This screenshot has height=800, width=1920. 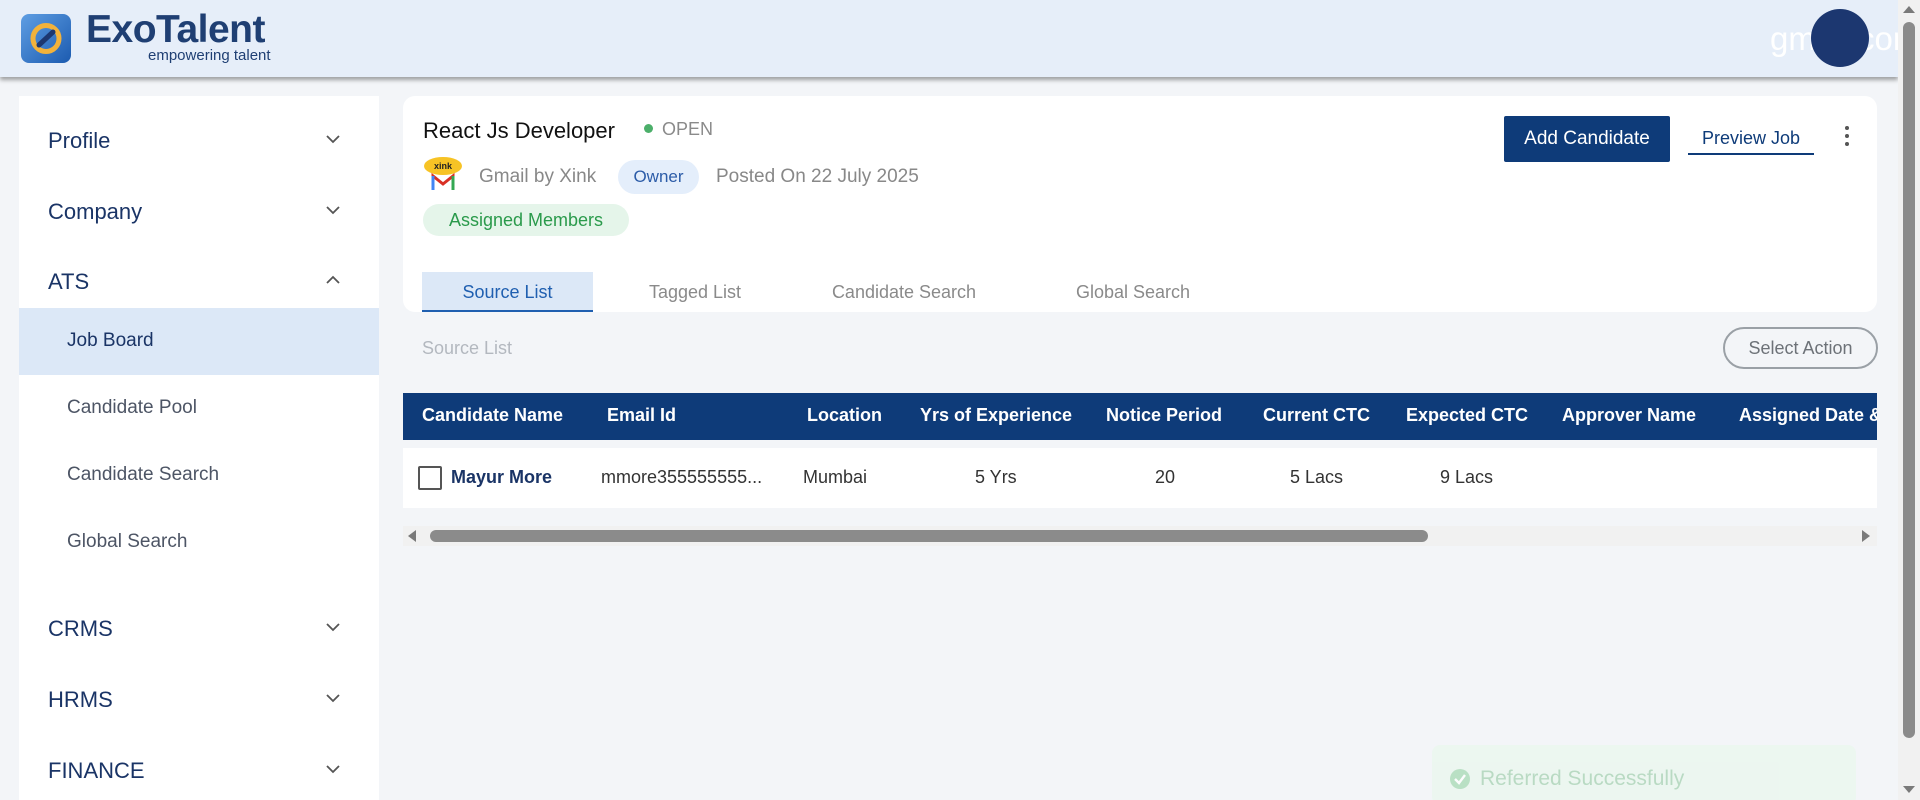 I want to click on sidebar-item-candidate-pool: Candidate Pool, so click(x=199, y=408).